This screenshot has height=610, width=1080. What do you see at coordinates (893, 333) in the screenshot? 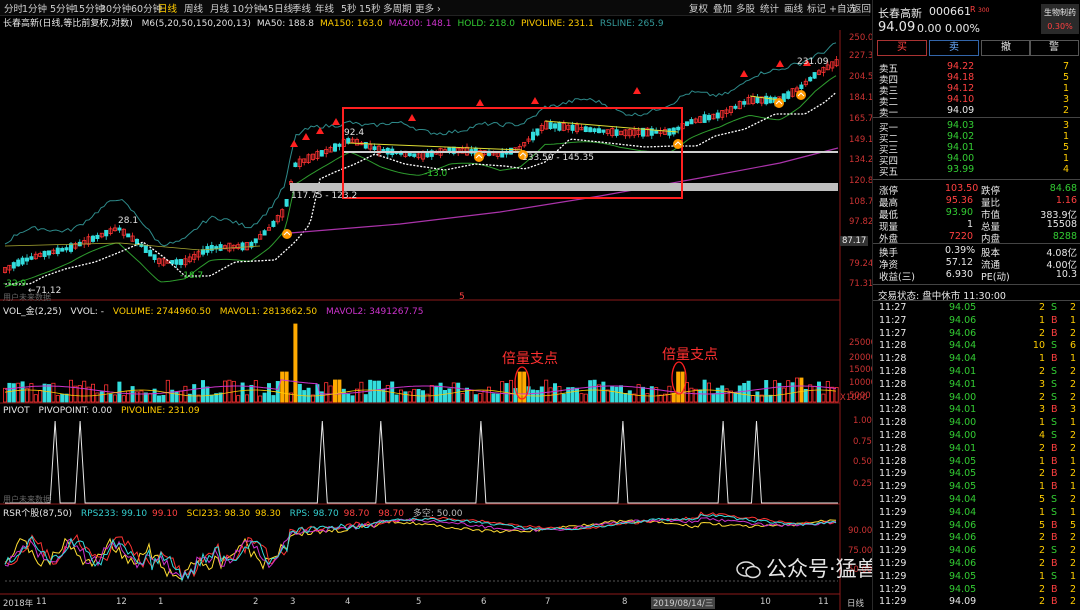
I see `tick-time: 11:27` at bounding box center [893, 333].